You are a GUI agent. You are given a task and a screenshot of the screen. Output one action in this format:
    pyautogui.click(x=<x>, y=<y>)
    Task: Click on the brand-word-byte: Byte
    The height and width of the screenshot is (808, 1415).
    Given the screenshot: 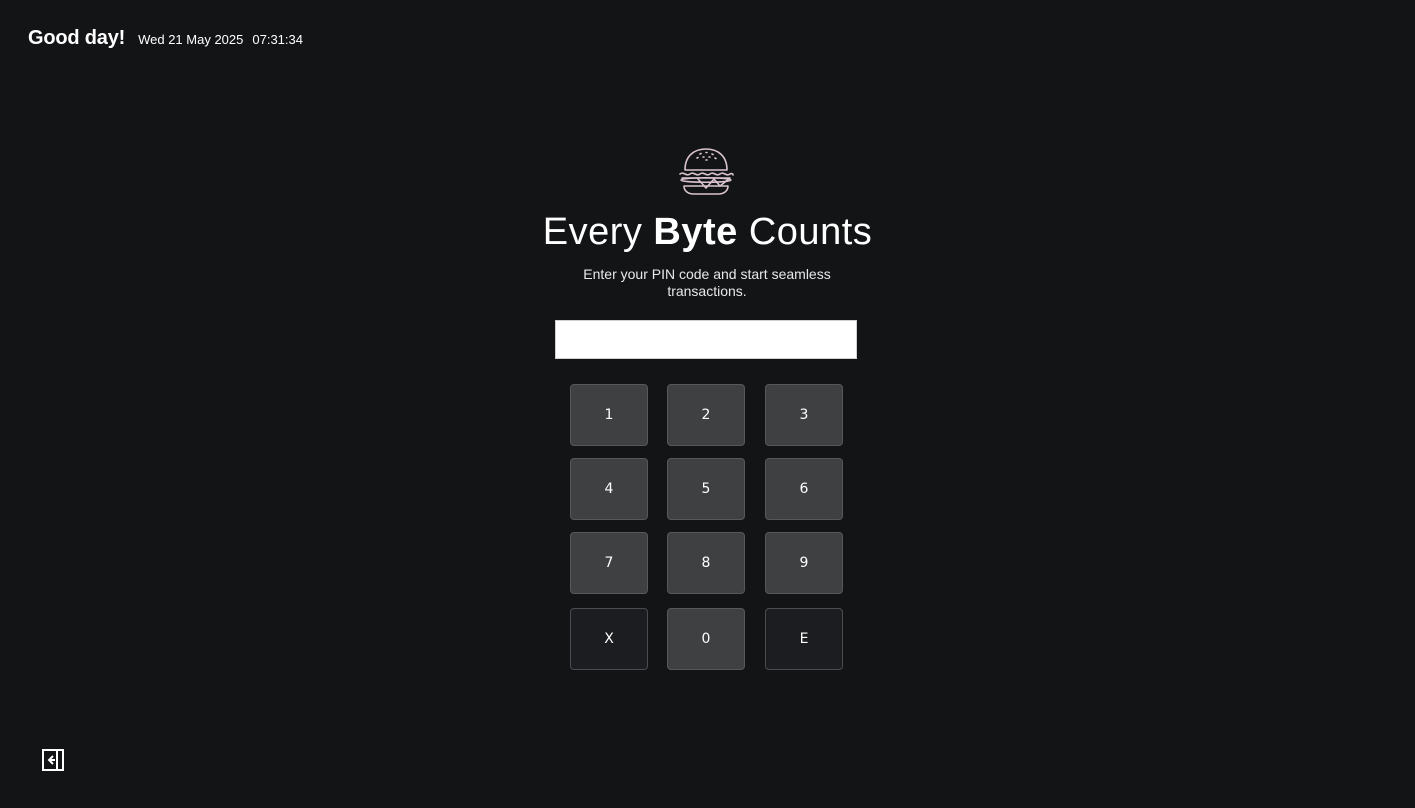 What is the action you would take?
    pyautogui.click(x=695, y=232)
    